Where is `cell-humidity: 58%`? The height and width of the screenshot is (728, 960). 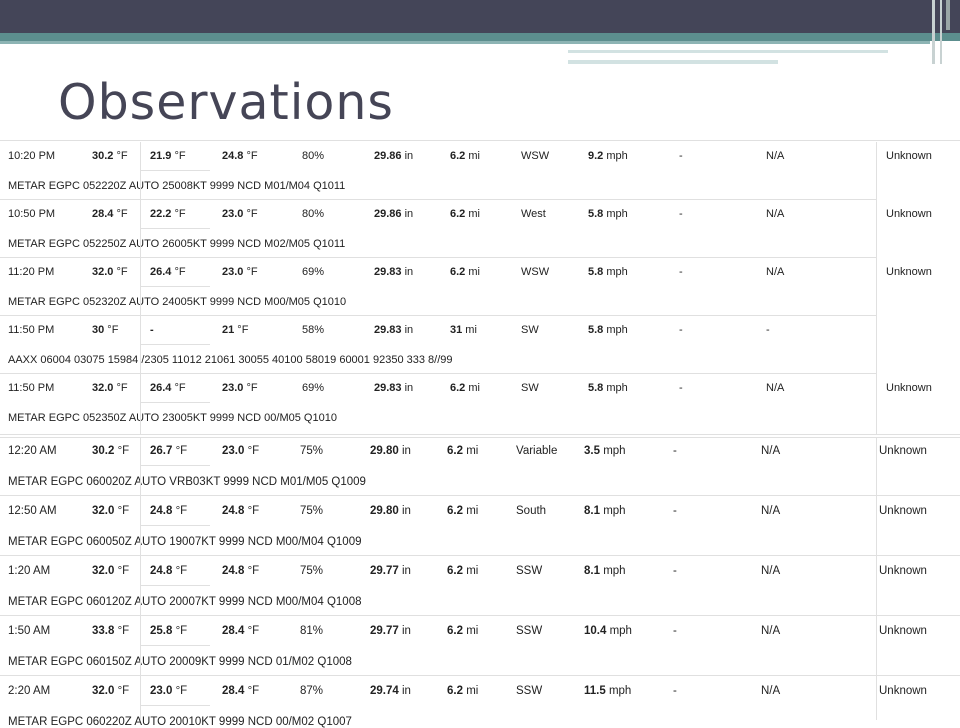
cell-humidity: 58% is located at coordinates (313, 330).